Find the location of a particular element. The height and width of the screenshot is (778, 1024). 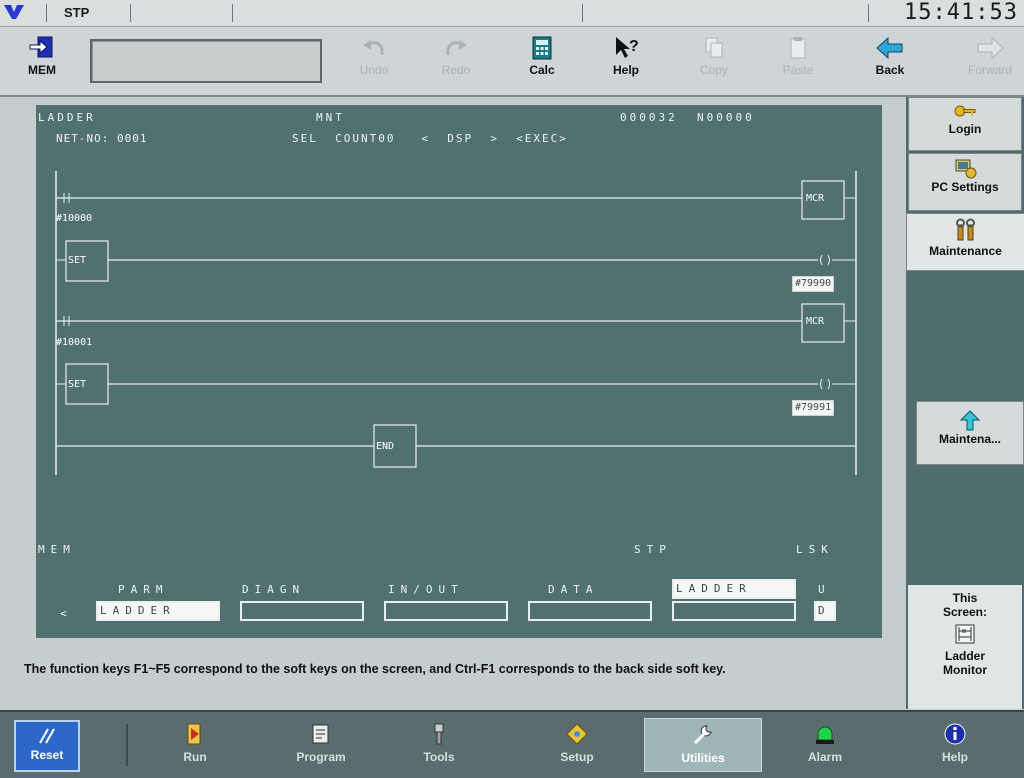

end-block-label: END is located at coordinates (385, 446).